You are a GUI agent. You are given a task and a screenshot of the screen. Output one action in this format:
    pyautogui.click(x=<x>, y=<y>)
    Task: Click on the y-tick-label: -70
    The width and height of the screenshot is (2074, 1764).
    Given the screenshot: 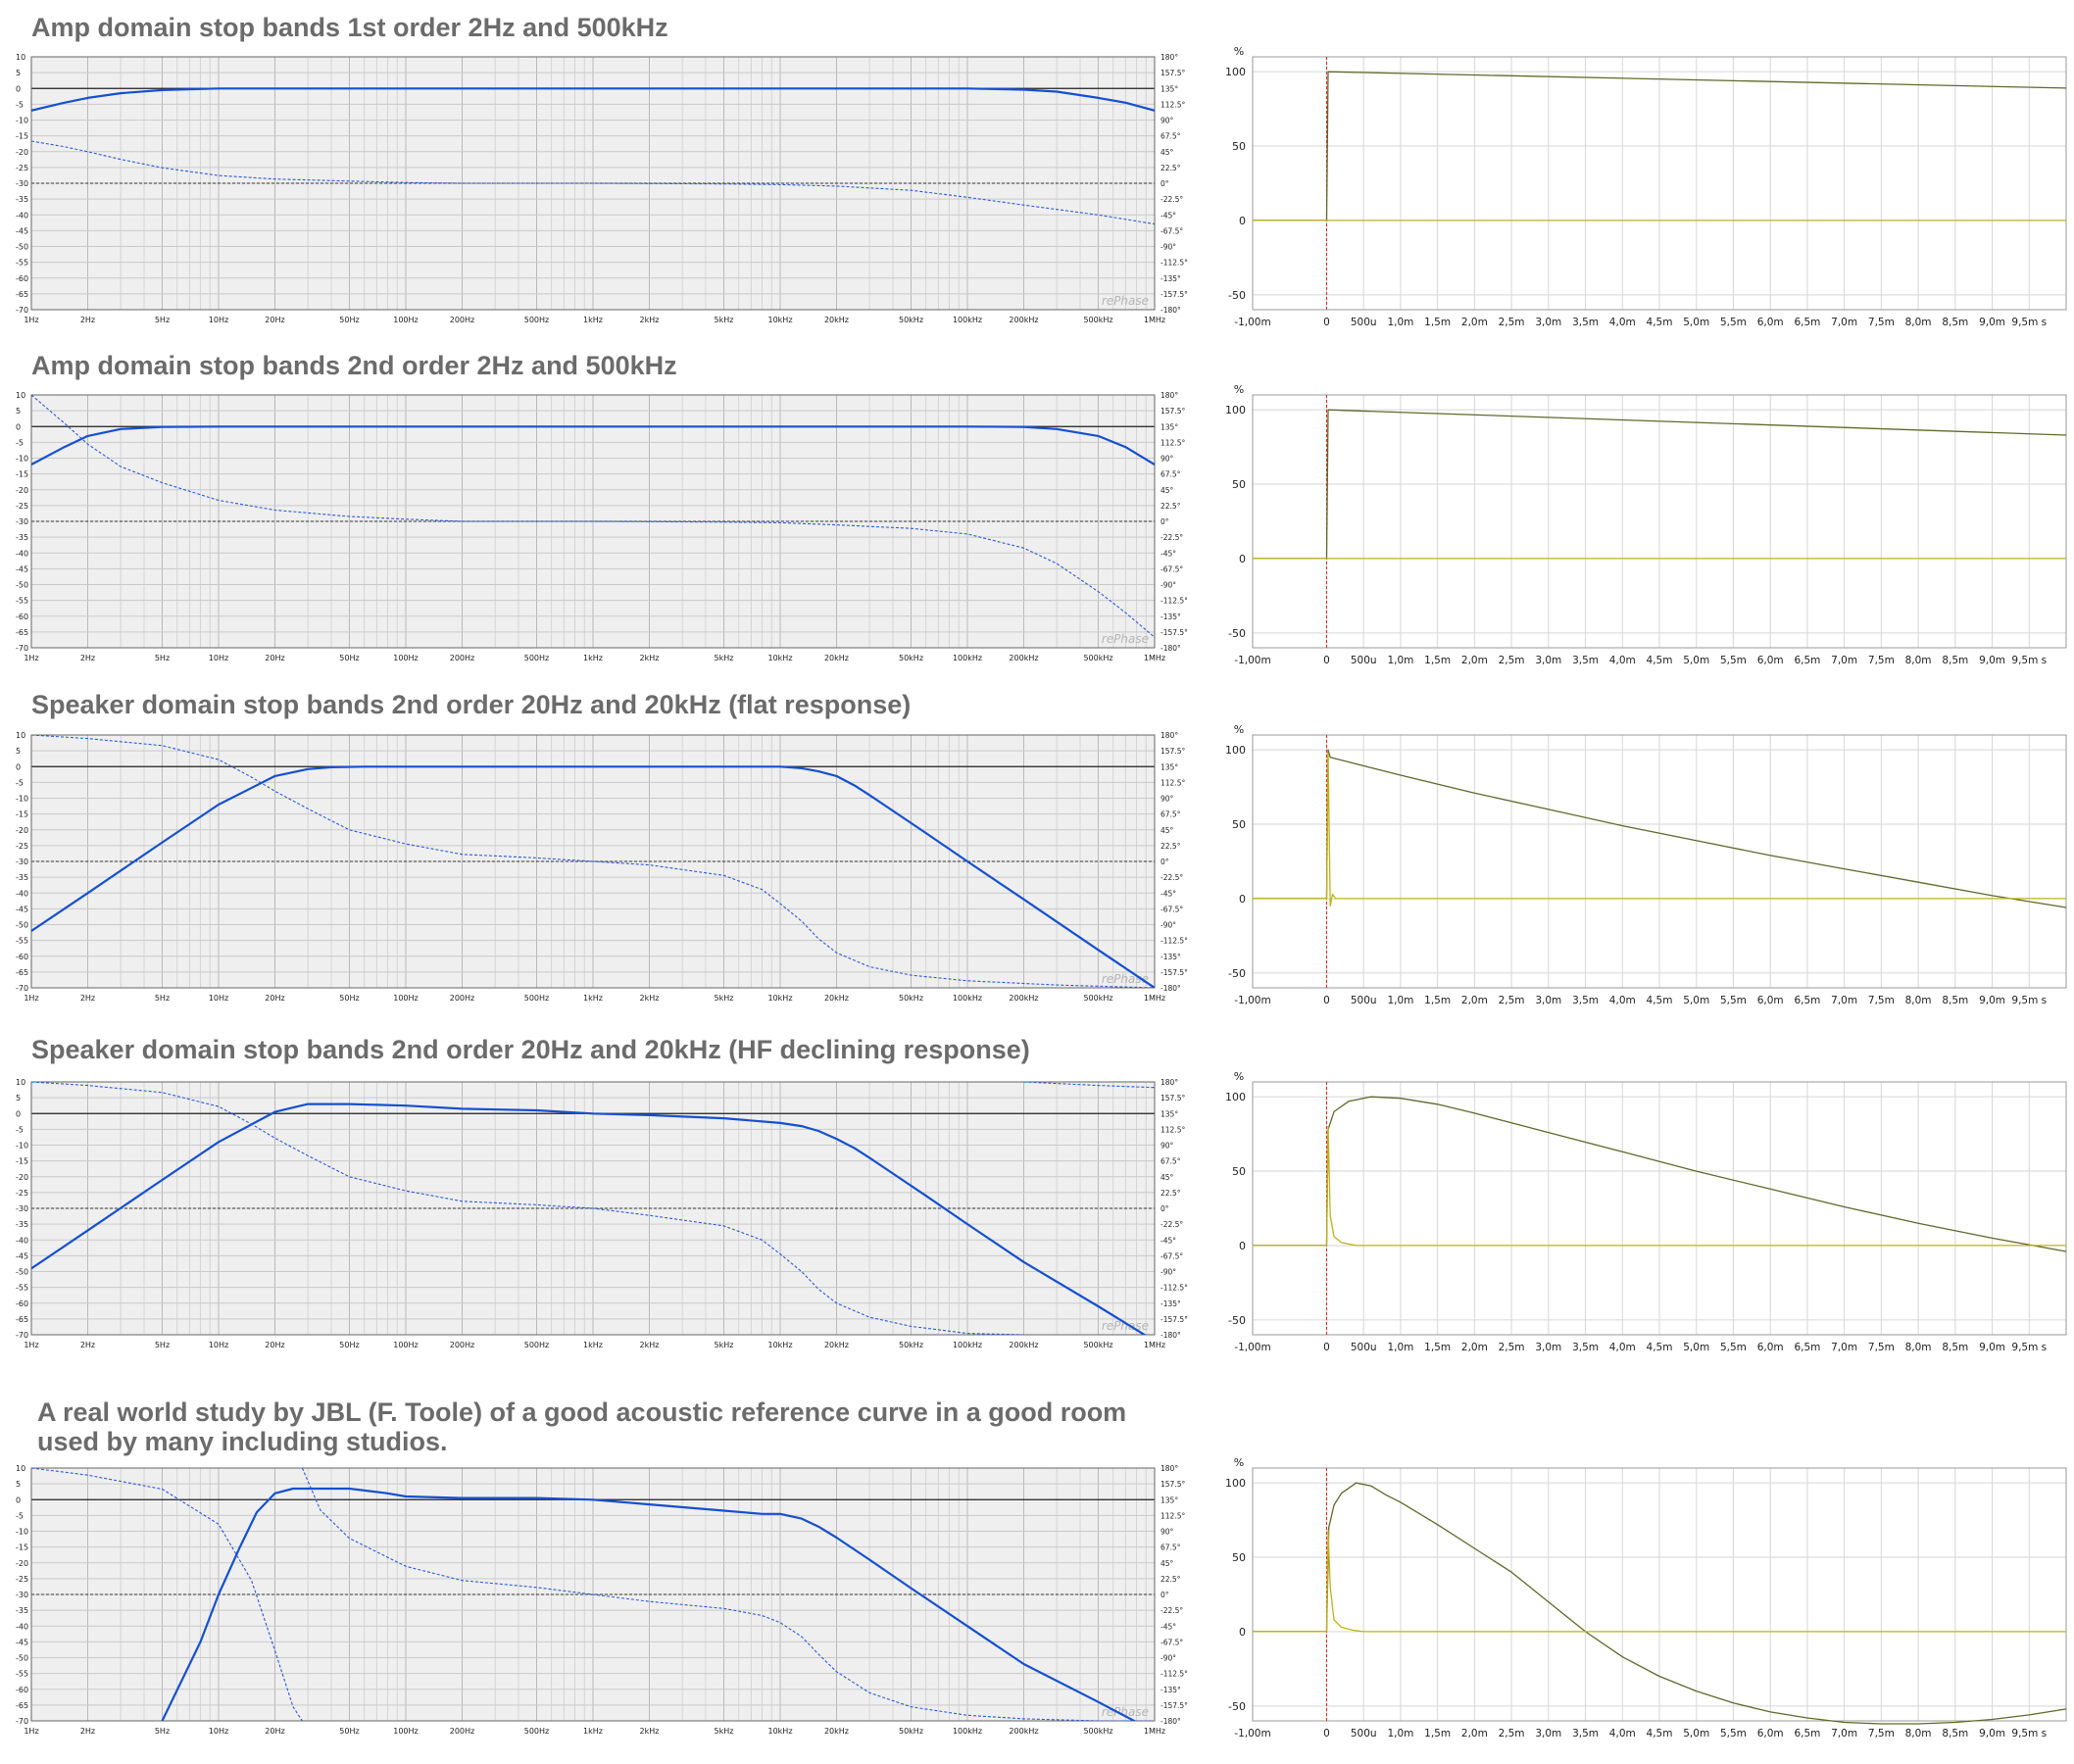 What is the action you would take?
    pyautogui.click(x=22, y=648)
    